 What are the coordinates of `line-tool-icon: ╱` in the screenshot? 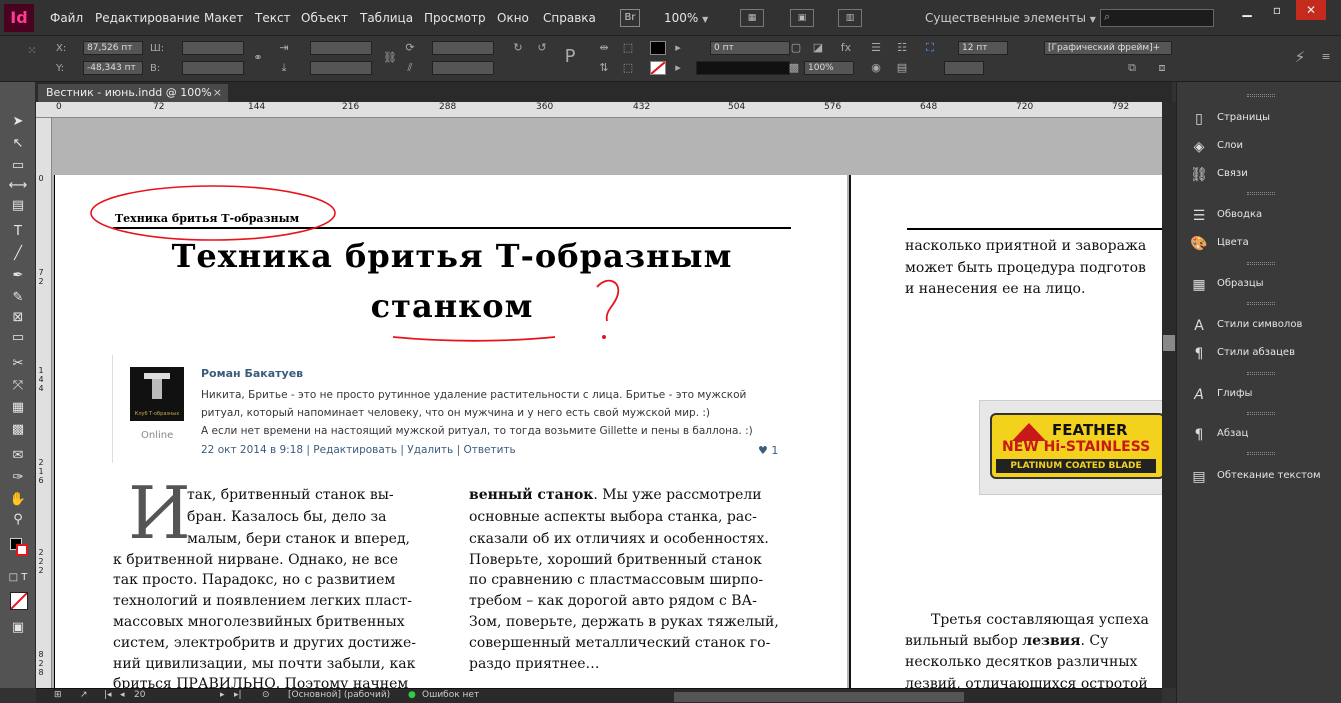 It's located at (18, 254).